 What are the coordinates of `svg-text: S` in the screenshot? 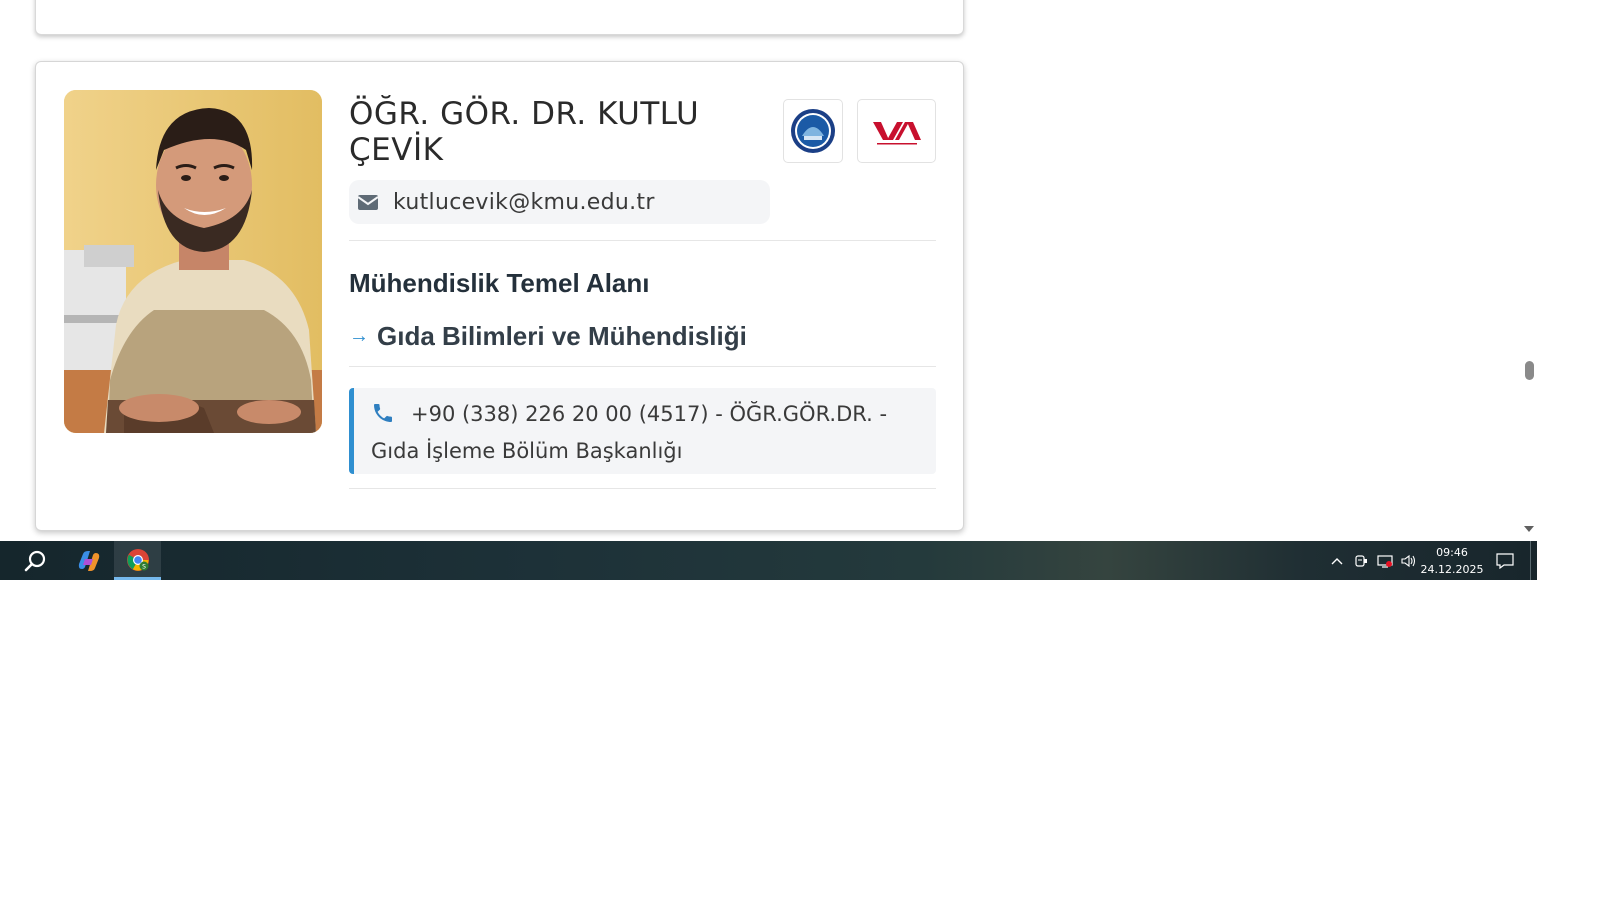 It's located at (144, 567).